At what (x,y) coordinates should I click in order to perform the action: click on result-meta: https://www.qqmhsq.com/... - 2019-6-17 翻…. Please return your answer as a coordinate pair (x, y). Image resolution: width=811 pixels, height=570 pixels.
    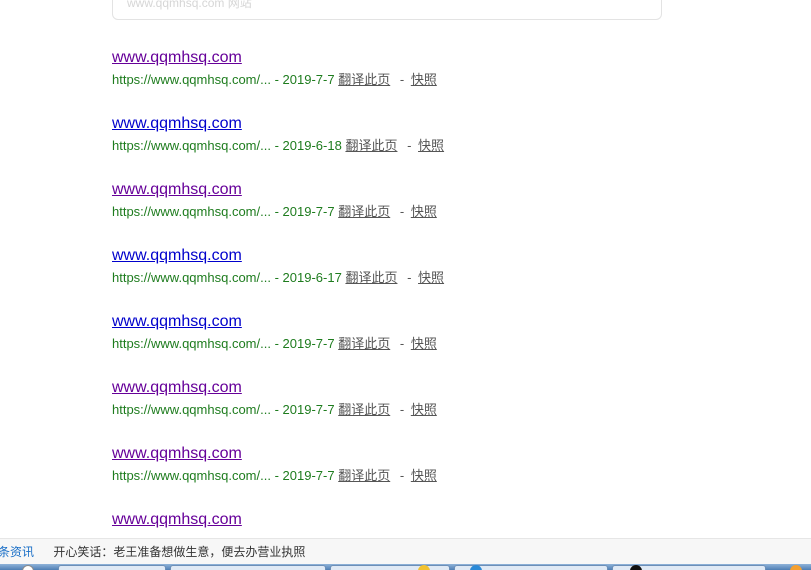
    Looking at the image, I should click on (412, 278).